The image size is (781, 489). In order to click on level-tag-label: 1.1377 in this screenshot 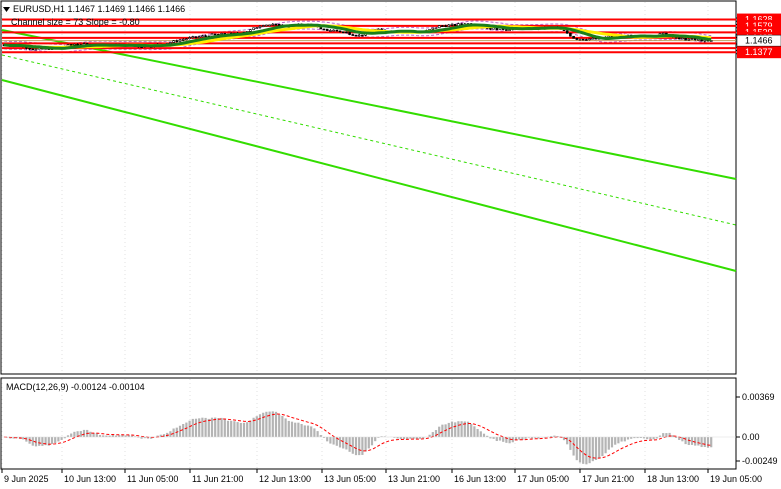, I will do `click(759, 52)`.